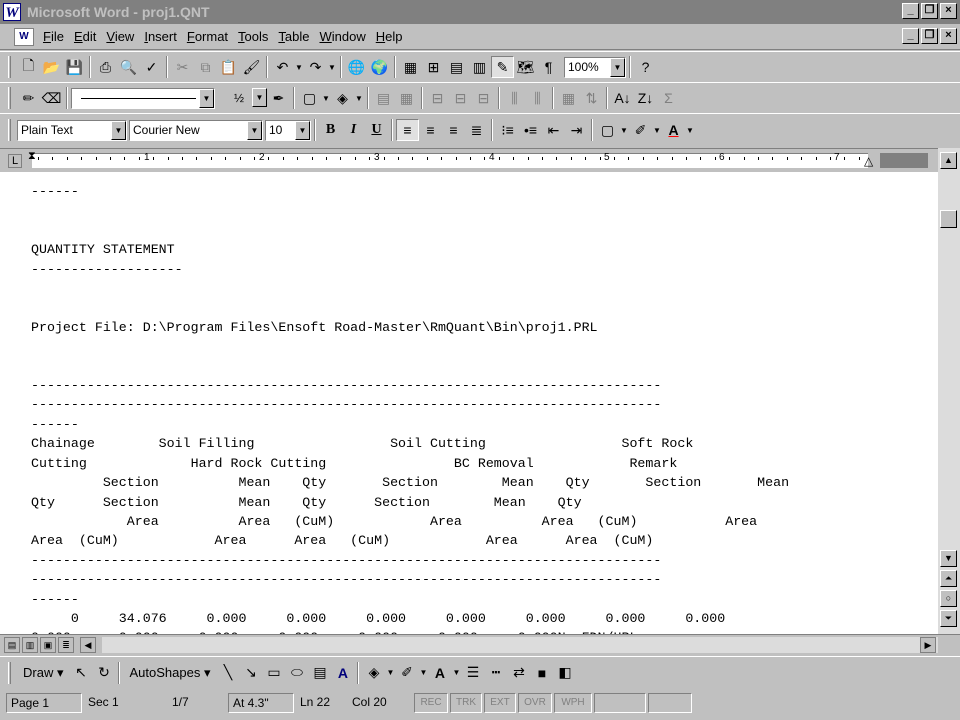 The width and height of the screenshot is (960, 720). What do you see at coordinates (12, 12) in the screenshot?
I see `word-app-icon: W` at bounding box center [12, 12].